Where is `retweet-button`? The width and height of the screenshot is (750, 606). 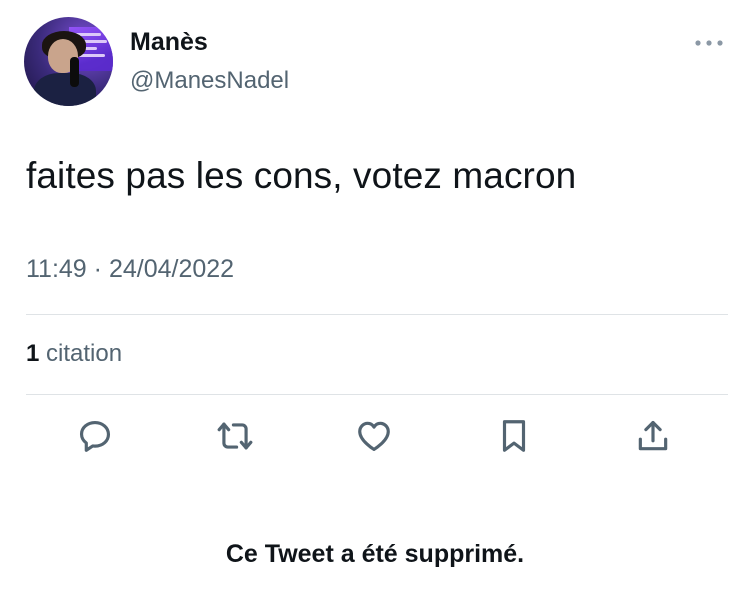
retweet-button is located at coordinates (235, 436).